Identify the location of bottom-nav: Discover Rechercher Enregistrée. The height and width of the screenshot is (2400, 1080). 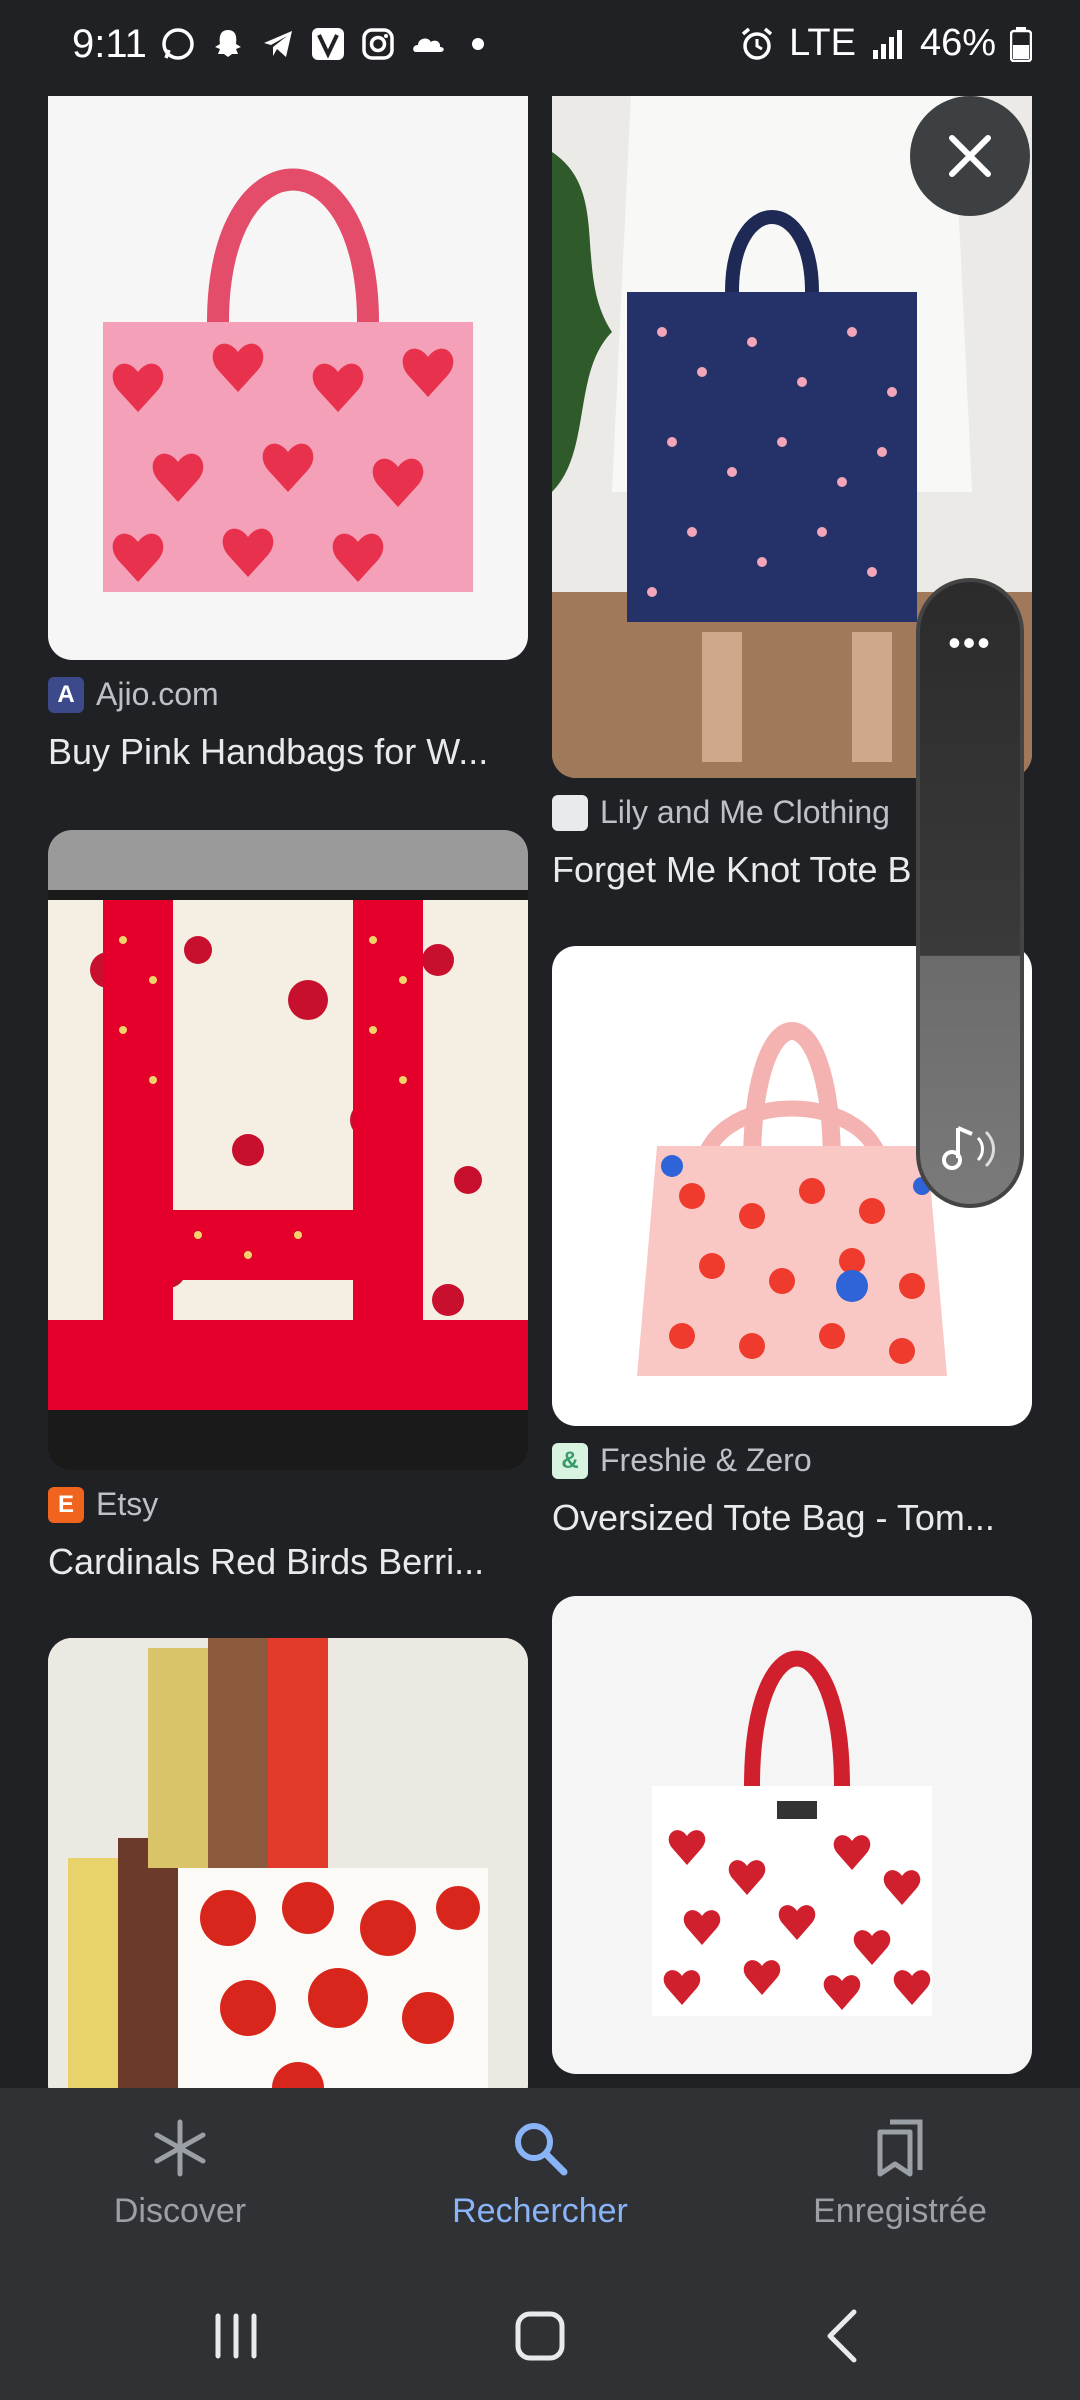
(540, 2178).